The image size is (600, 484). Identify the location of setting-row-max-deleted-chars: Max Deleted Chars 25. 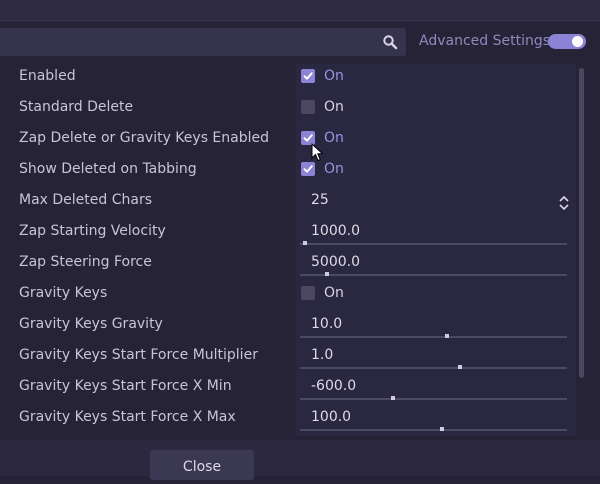
(288, 203).